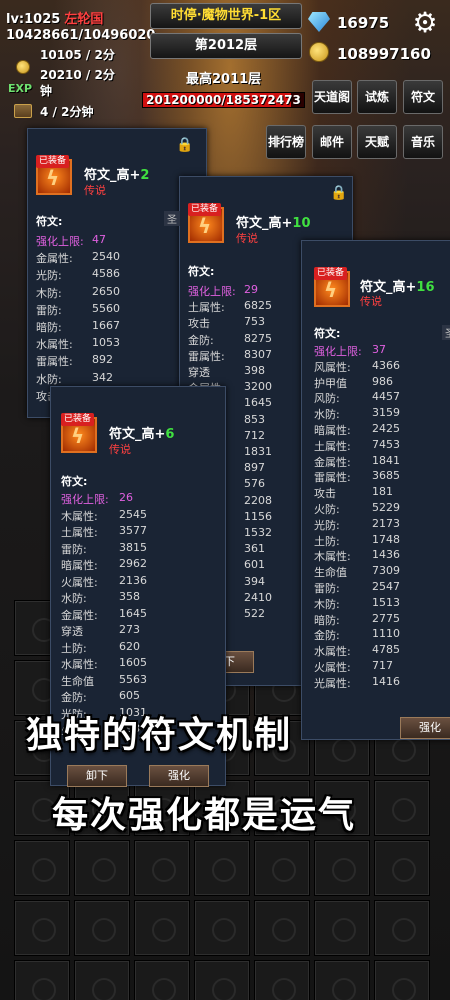 This screenshot has height=1000, width=450. I want to click on stat-value: 3159, so click(386, 413).